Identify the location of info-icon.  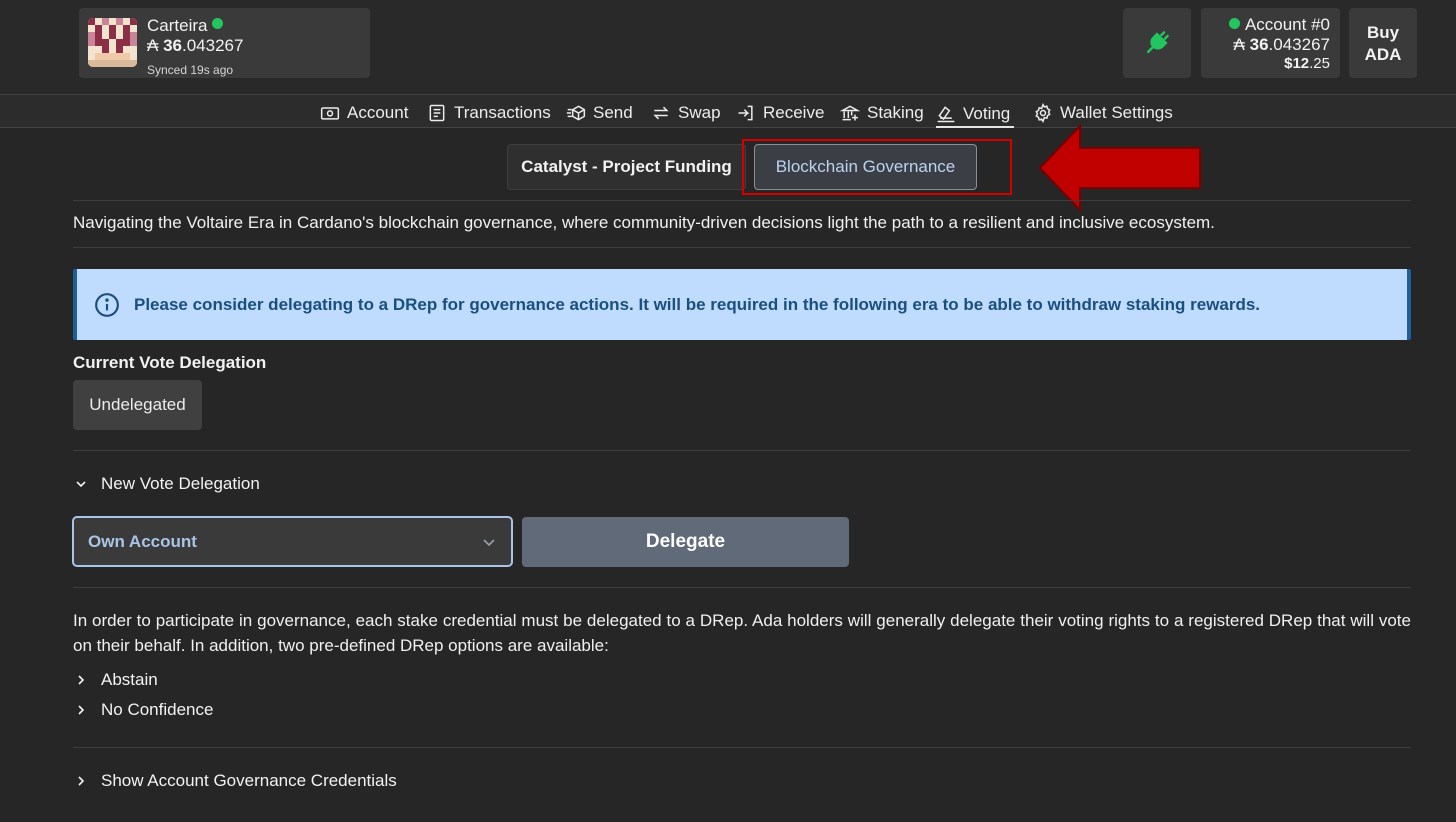
(107, 304).